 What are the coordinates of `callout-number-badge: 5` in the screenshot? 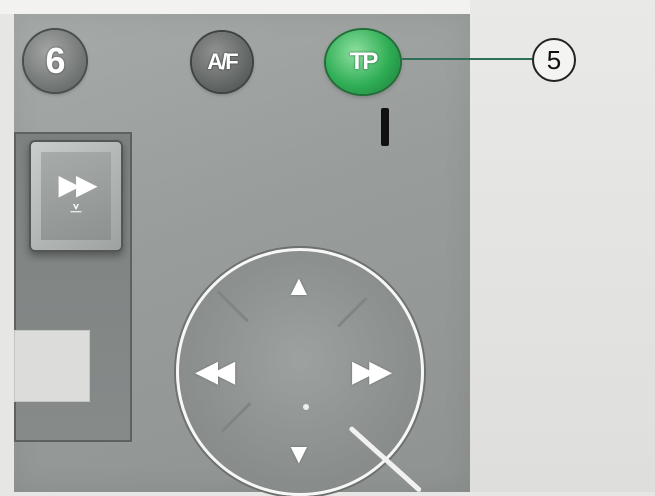 It's located at (554, 60).